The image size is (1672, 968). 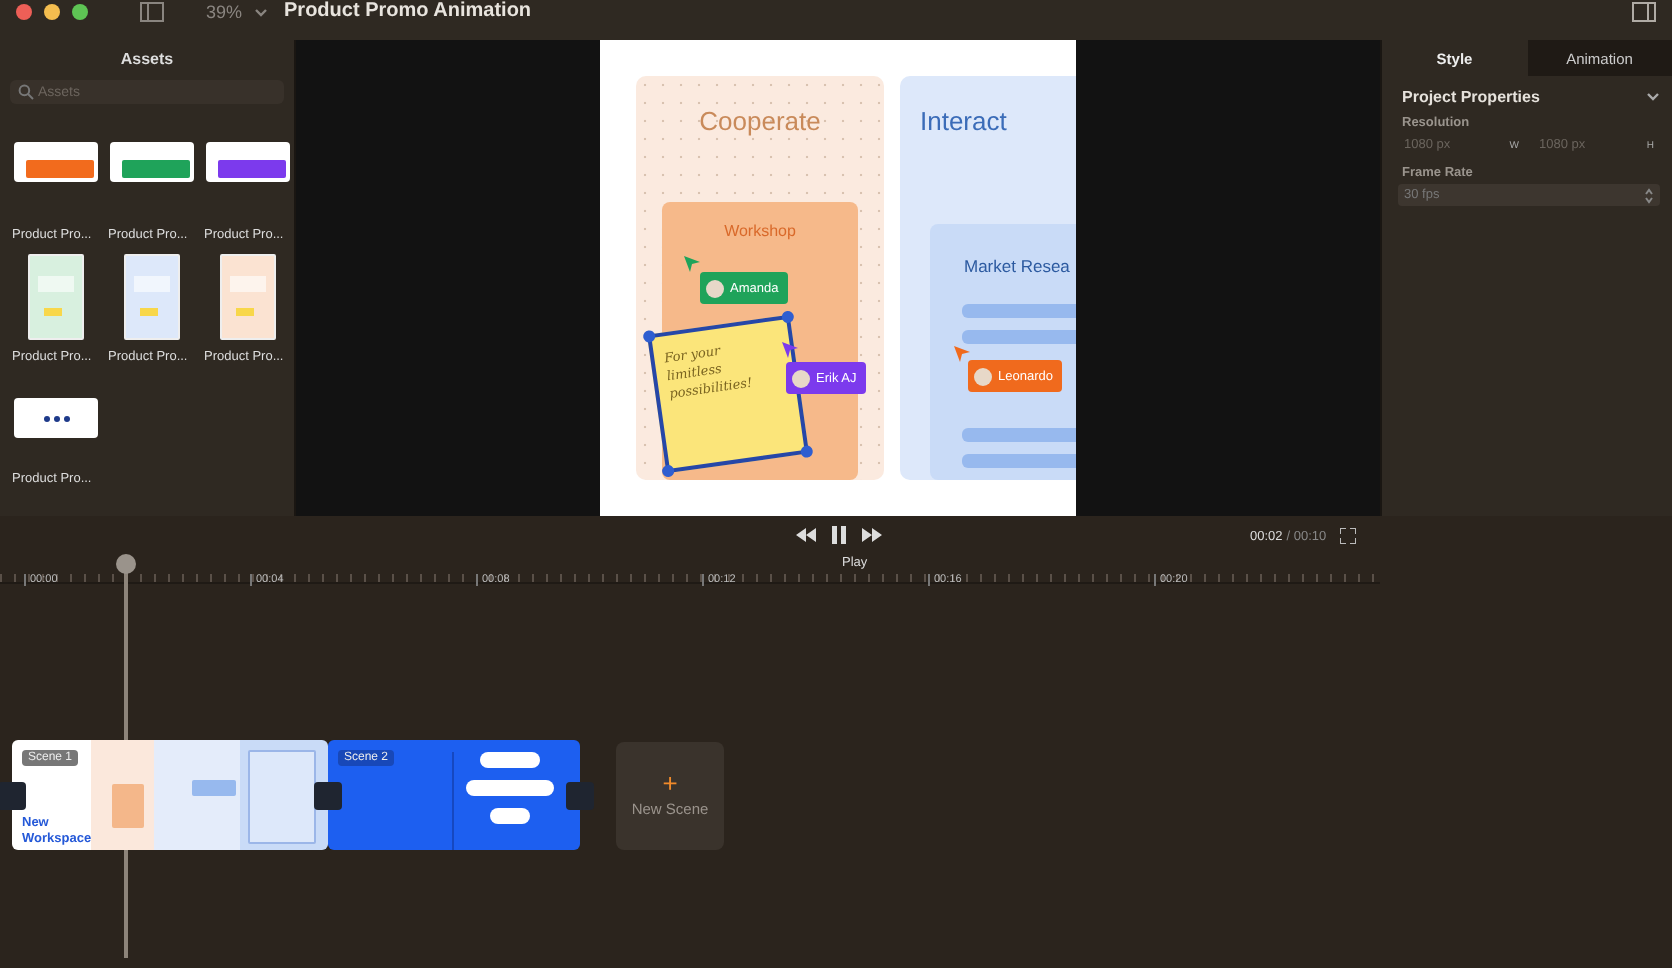 What do you see at coordinates (147, 59) in the screenshot?
I see `panel-title: Assets` at bounding box center [147, 59].